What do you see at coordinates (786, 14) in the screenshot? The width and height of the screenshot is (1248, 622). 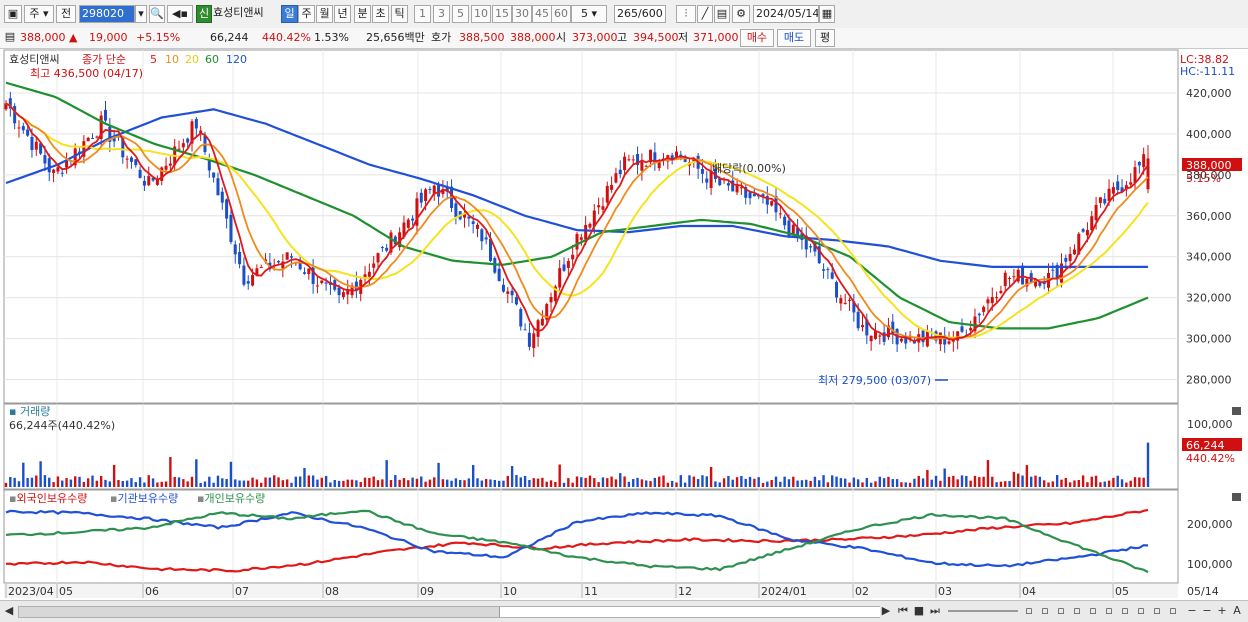 I see `date-input: 2024/05/14` at bounding box center [786, 14].